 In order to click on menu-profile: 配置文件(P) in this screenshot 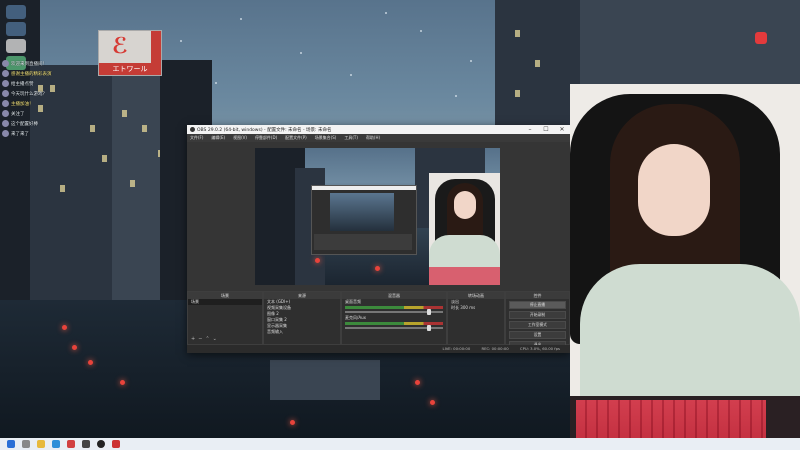, I will do `click(296, 138)`.